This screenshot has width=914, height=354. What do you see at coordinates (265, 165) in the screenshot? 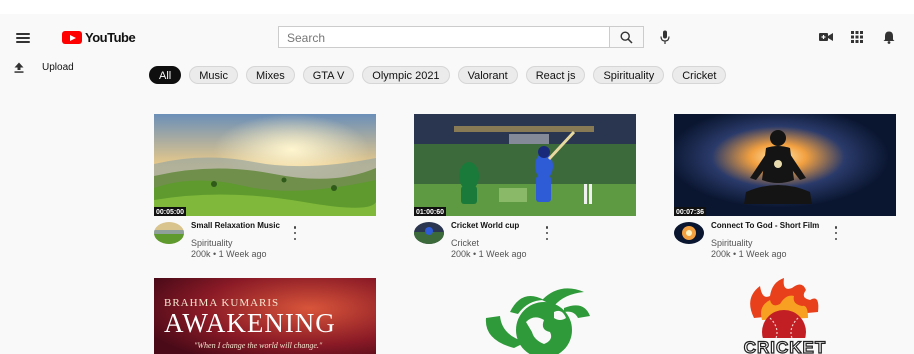
I see `video-thumbnail: 00:05:00` at bounding box center [265, 165].